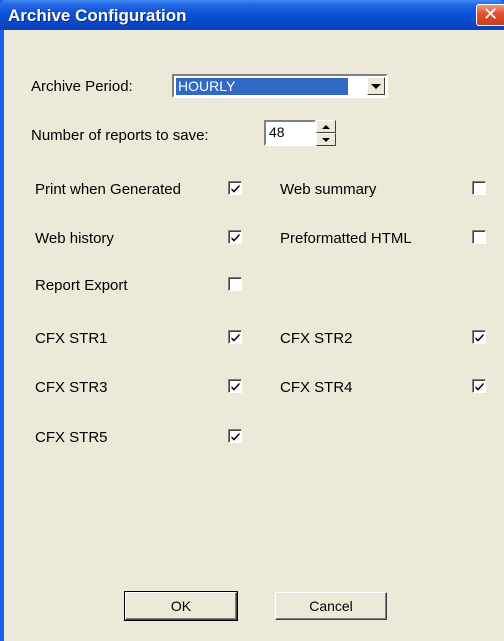  I want to click on title-bar: Archive Configuration ✕, so click(252, 15).